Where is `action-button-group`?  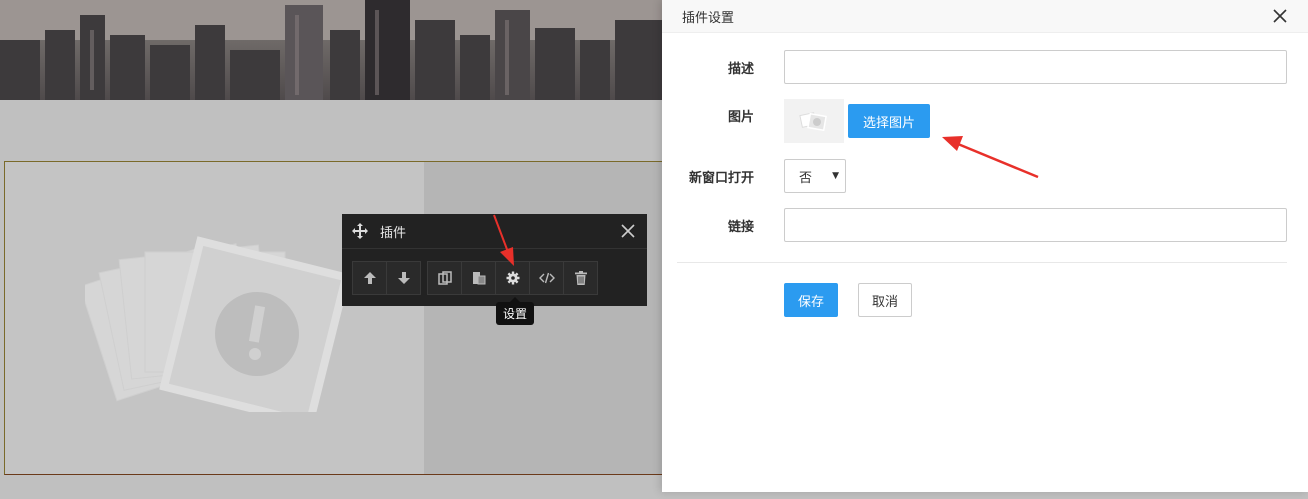 action-button-group is located at coordinates (512, 278).